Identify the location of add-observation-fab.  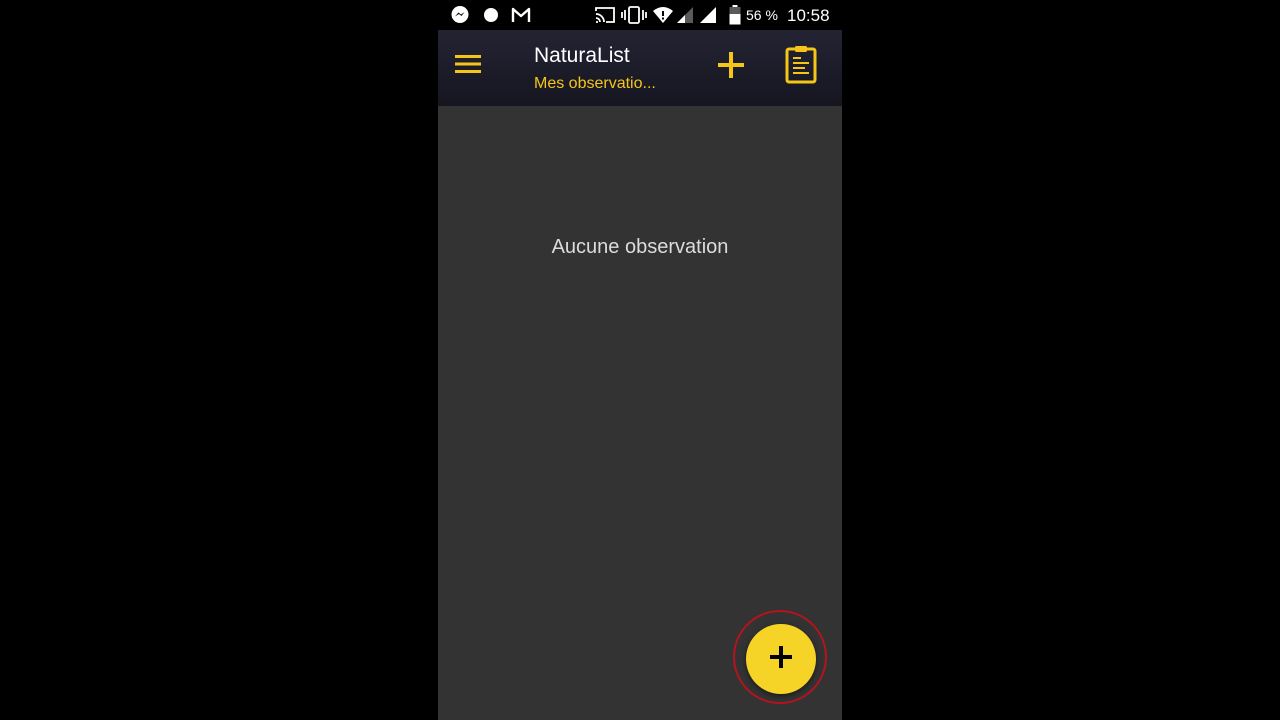
(781, 659).